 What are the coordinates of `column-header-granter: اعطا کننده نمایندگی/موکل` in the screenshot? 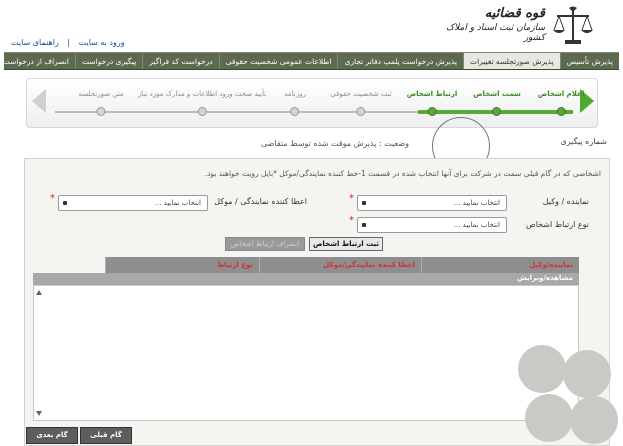 It's located at (340, 265).